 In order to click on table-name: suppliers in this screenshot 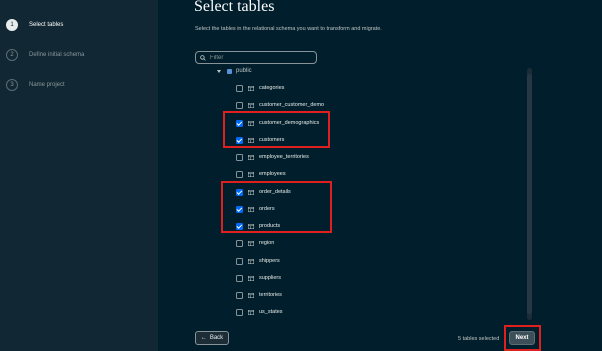, I will do `click(270, 278)`.